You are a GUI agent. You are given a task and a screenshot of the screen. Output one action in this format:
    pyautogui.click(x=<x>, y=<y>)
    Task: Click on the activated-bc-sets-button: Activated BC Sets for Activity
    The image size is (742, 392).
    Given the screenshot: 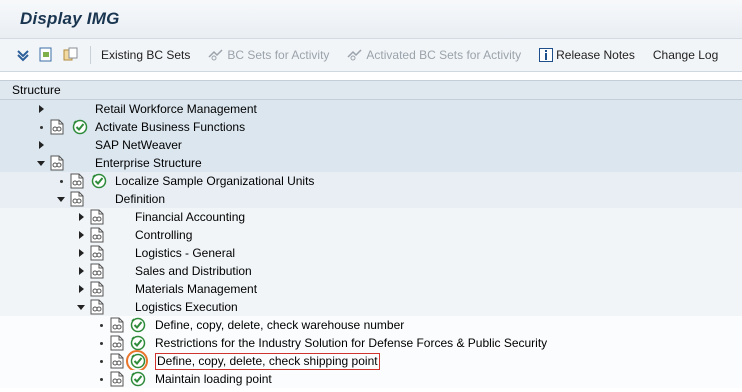 What is the action you would take?
    pyautogui.click(x=434, y=55)
    